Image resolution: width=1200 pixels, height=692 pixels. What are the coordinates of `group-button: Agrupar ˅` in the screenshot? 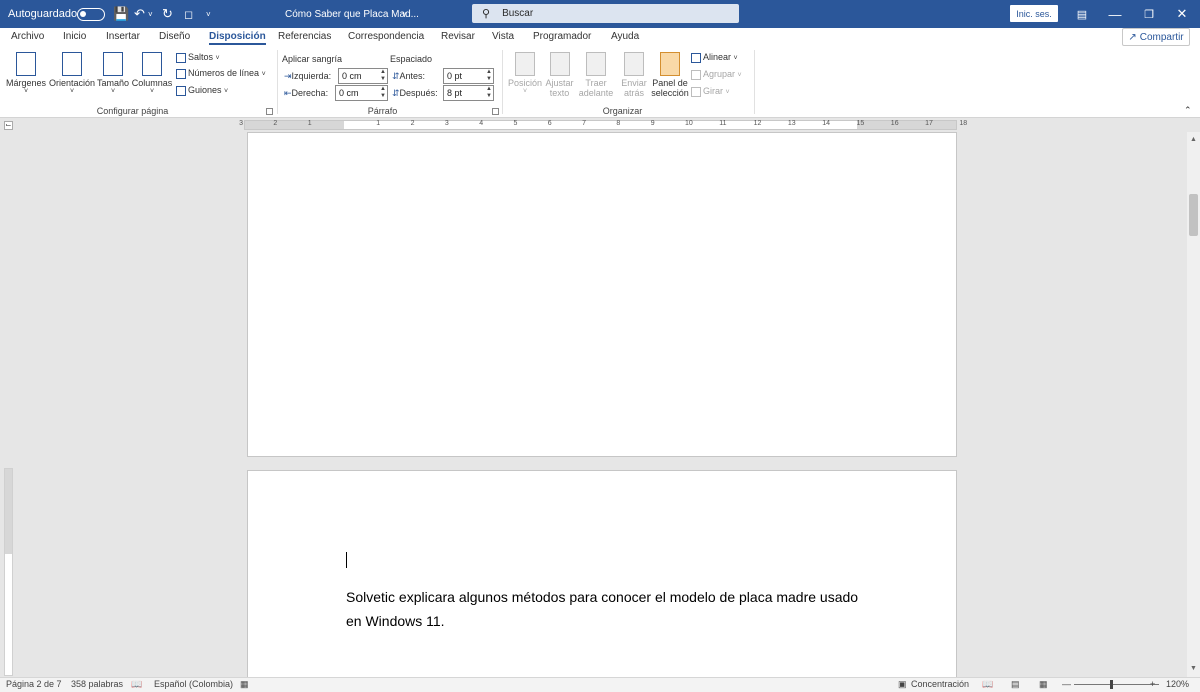 It's located at (716, 74).